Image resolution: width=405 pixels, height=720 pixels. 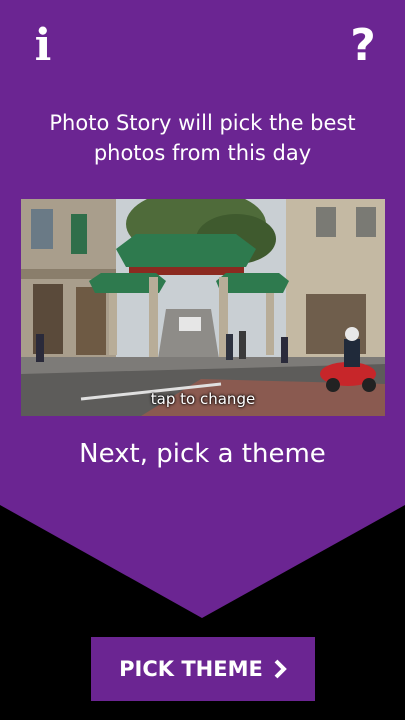 What do you see at coordinates (363, 46) in the screenshot?
I see `help-button: ?` at bounding box center [363, 46].